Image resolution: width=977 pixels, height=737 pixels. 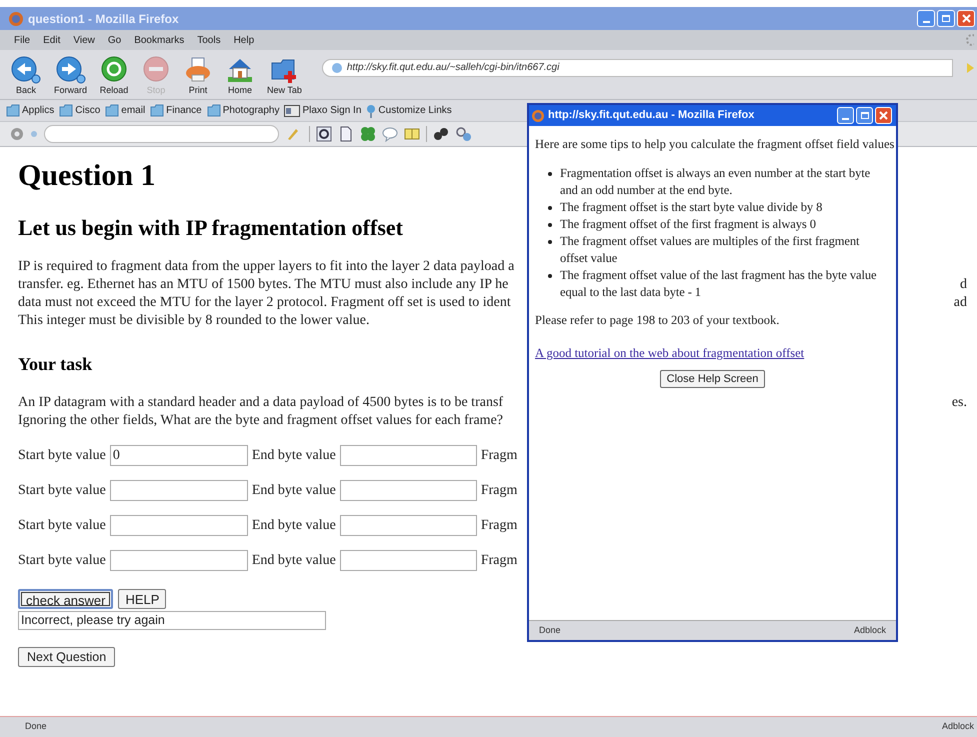 I want to click on toolbar-button: Reload, so click(x=114, y=74).